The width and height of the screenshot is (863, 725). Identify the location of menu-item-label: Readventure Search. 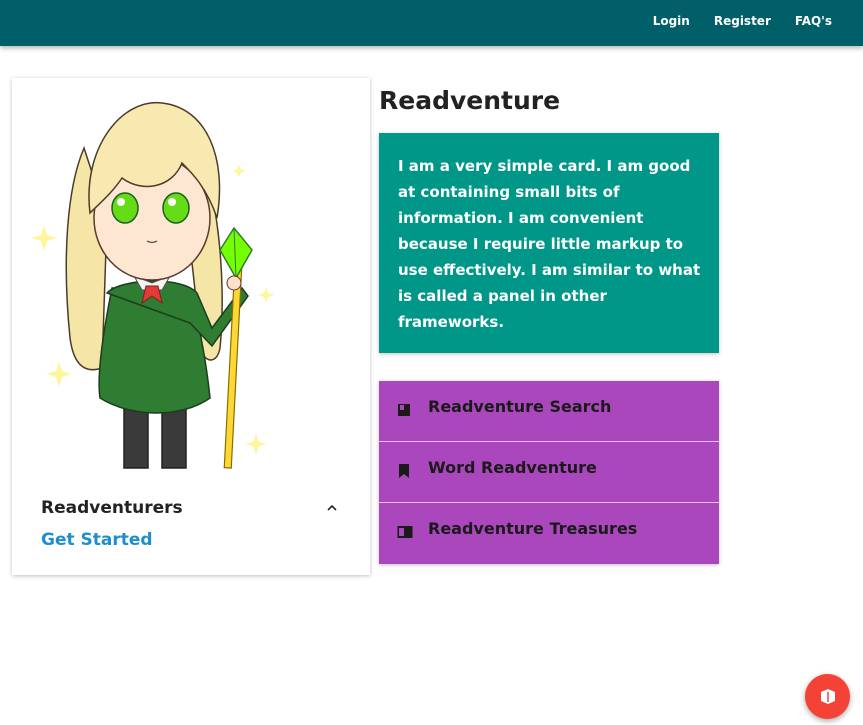
(520, 406).